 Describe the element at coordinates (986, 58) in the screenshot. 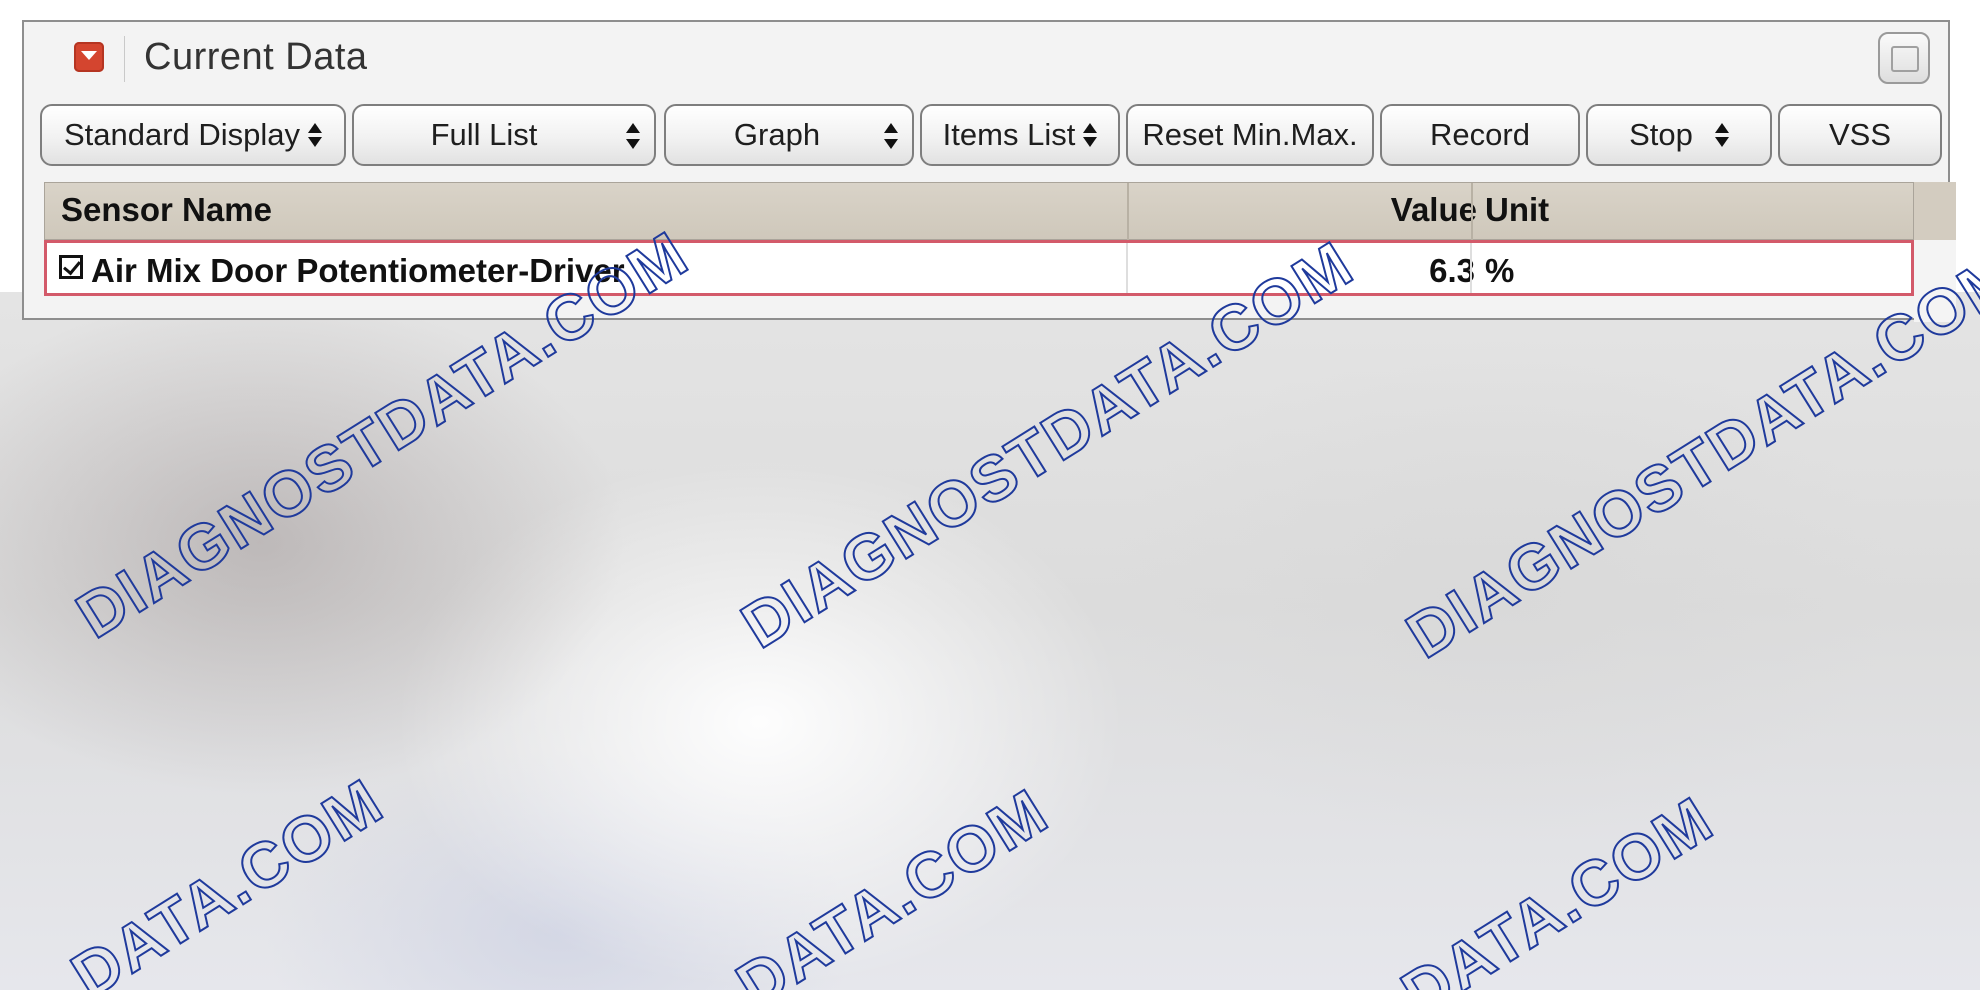

I see `panel-title-bar: Current Data` at that location.